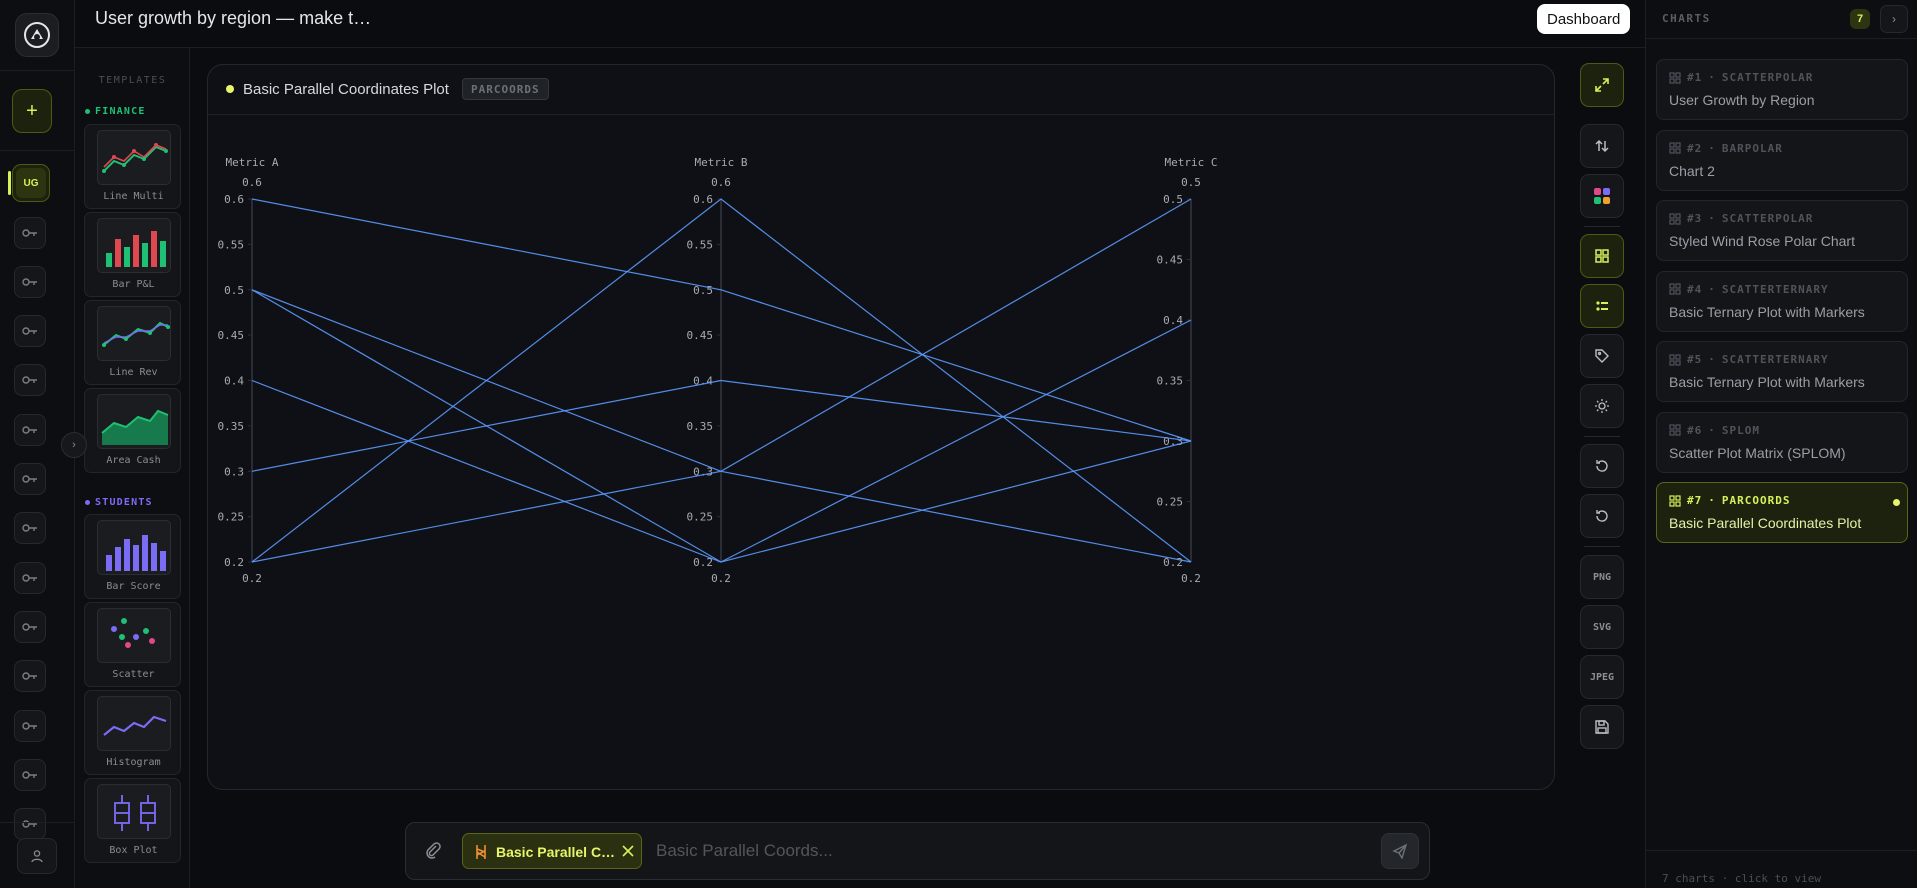  Describe the element at coordinates (234, 562) in the screenshot. I see `tick-label: 0.2` at that location.